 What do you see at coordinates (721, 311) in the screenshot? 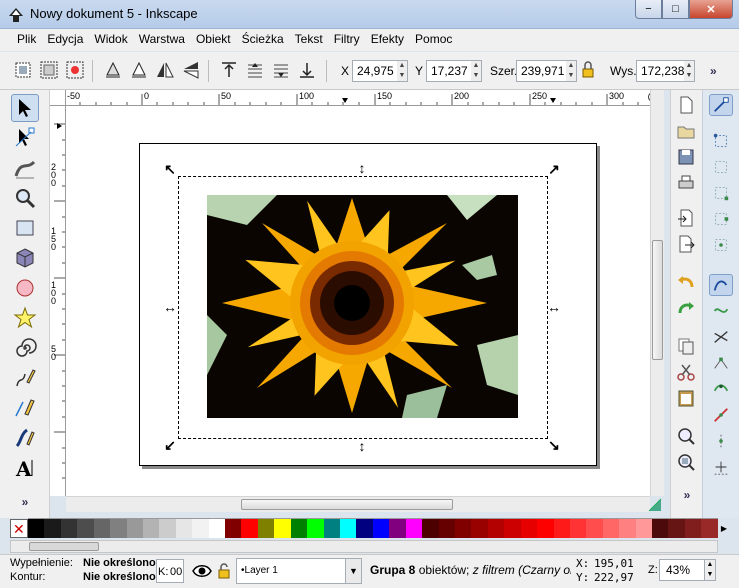
I see `snap-paths-icon` at bounding box center [721, 311].